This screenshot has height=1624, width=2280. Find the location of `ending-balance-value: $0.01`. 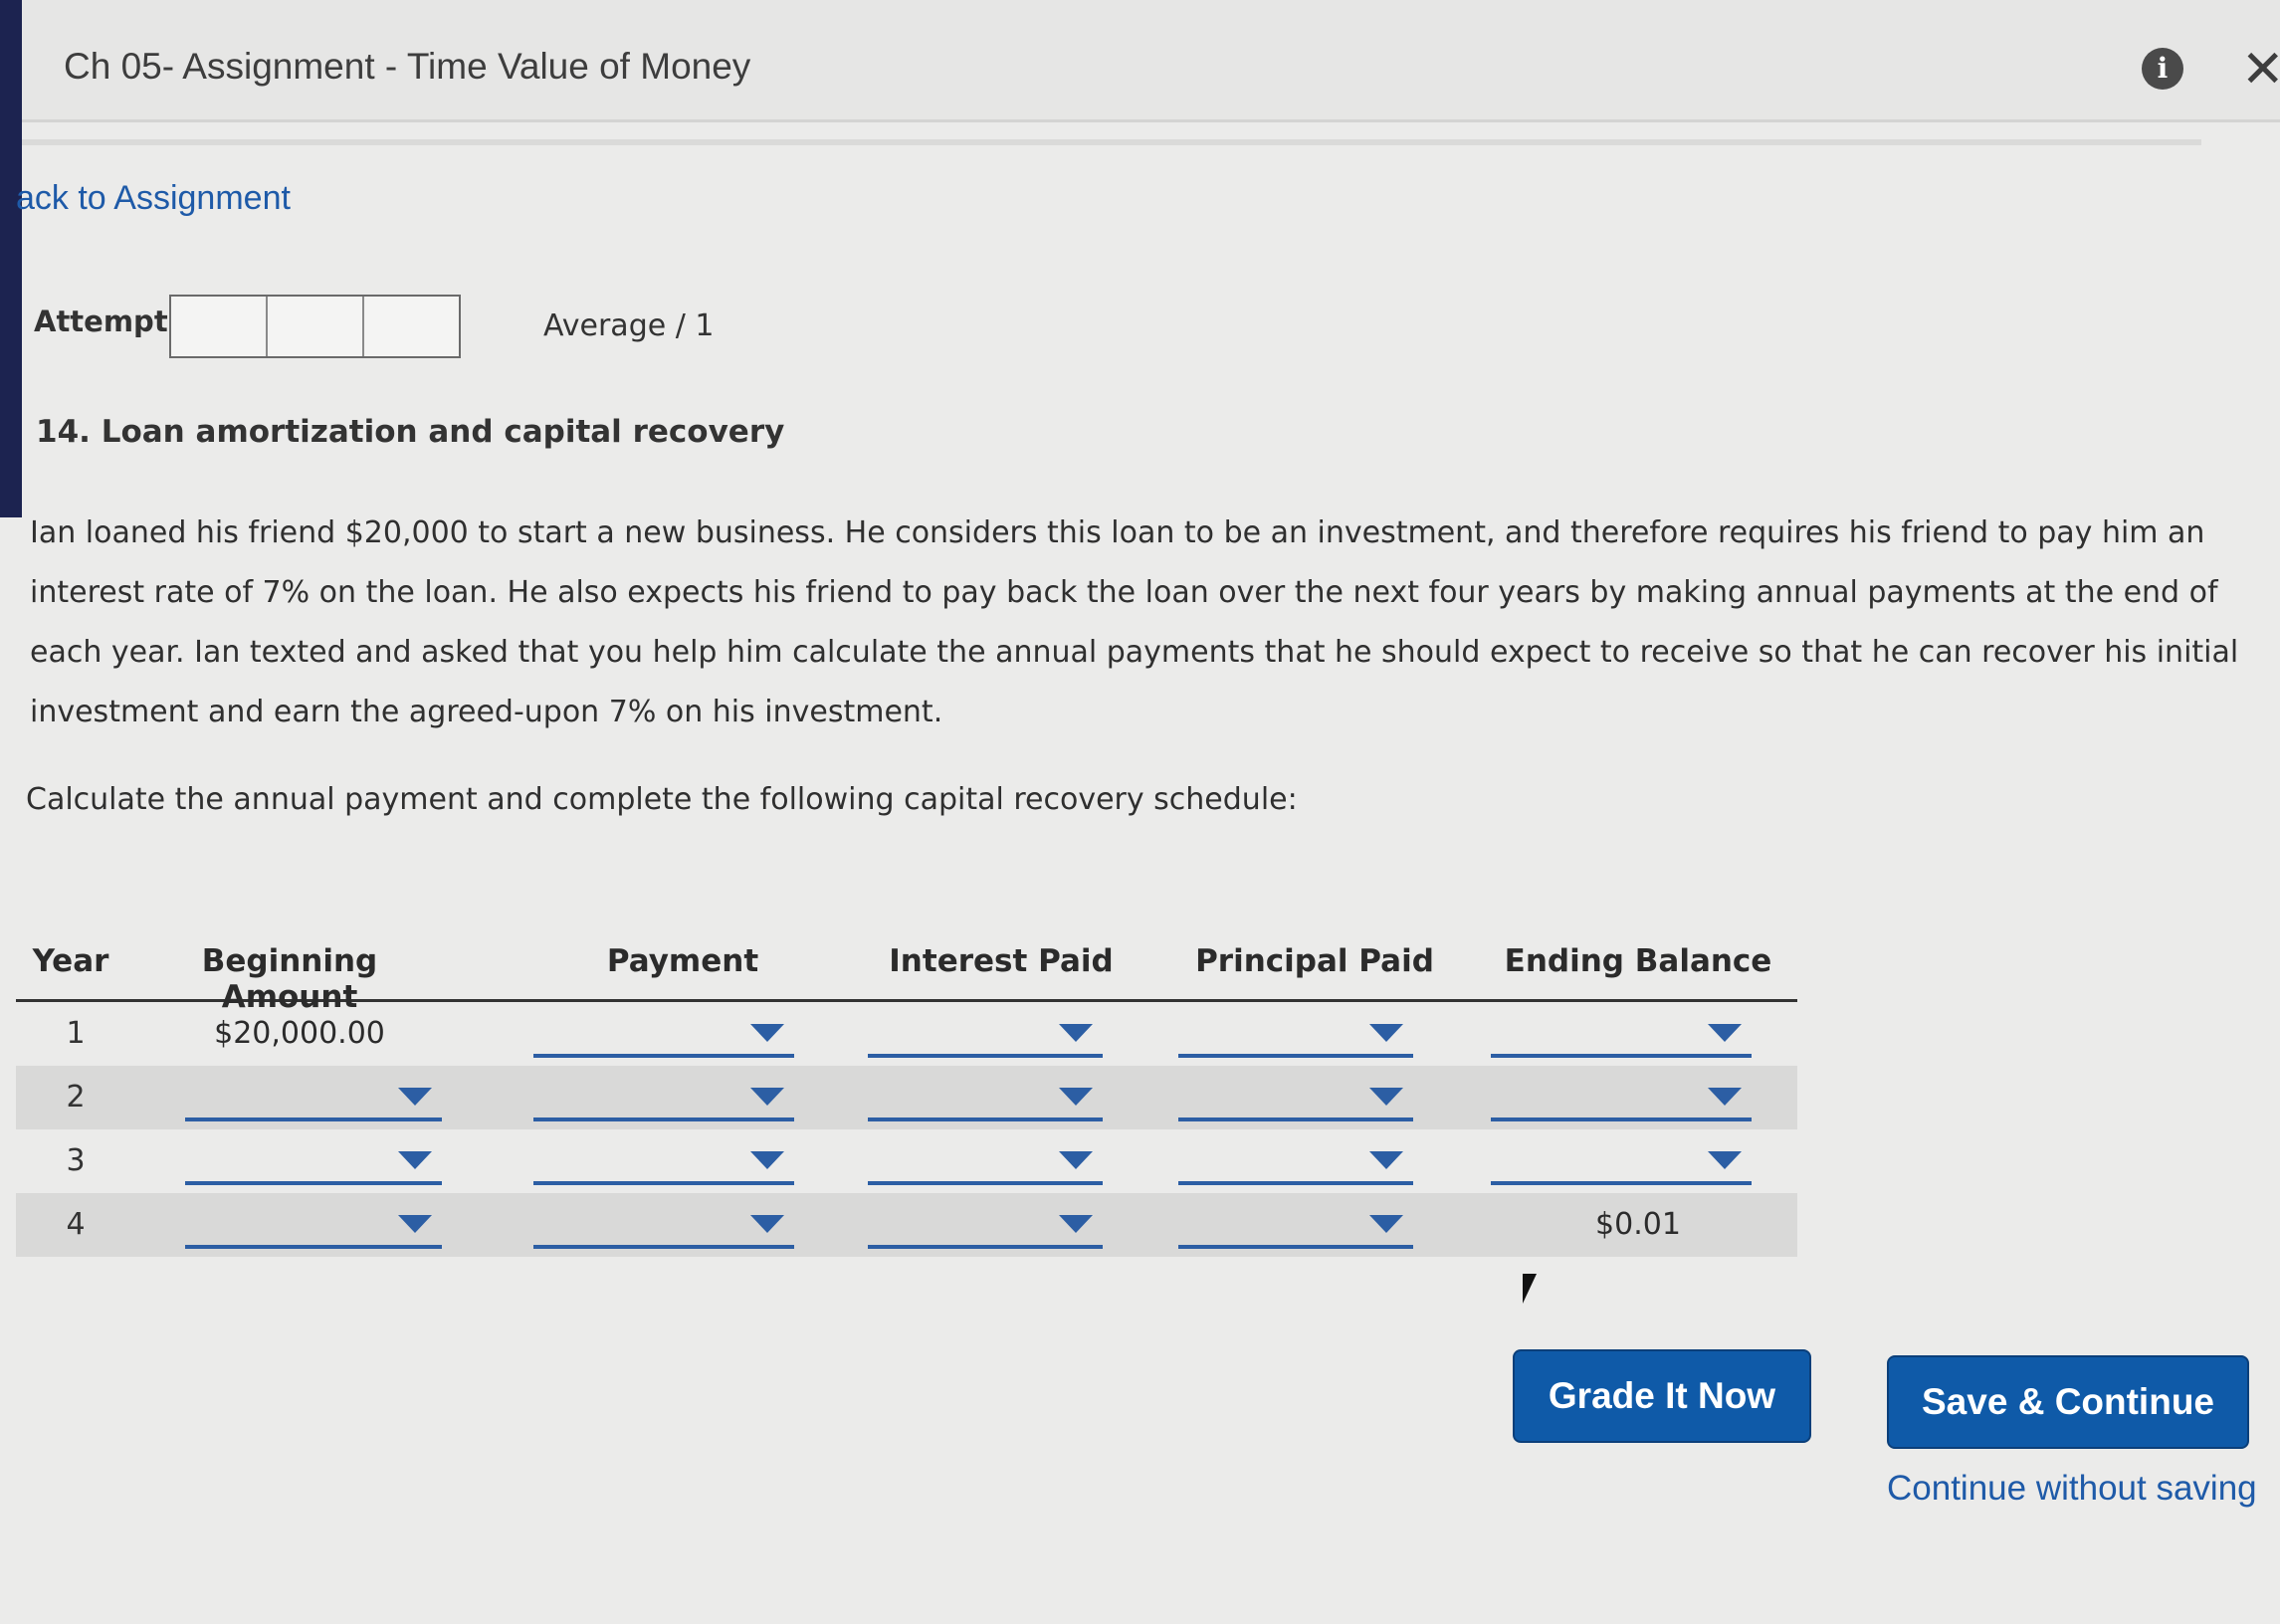

ending-balance-value: $0.01 is located at coordinates (1638, 1225).